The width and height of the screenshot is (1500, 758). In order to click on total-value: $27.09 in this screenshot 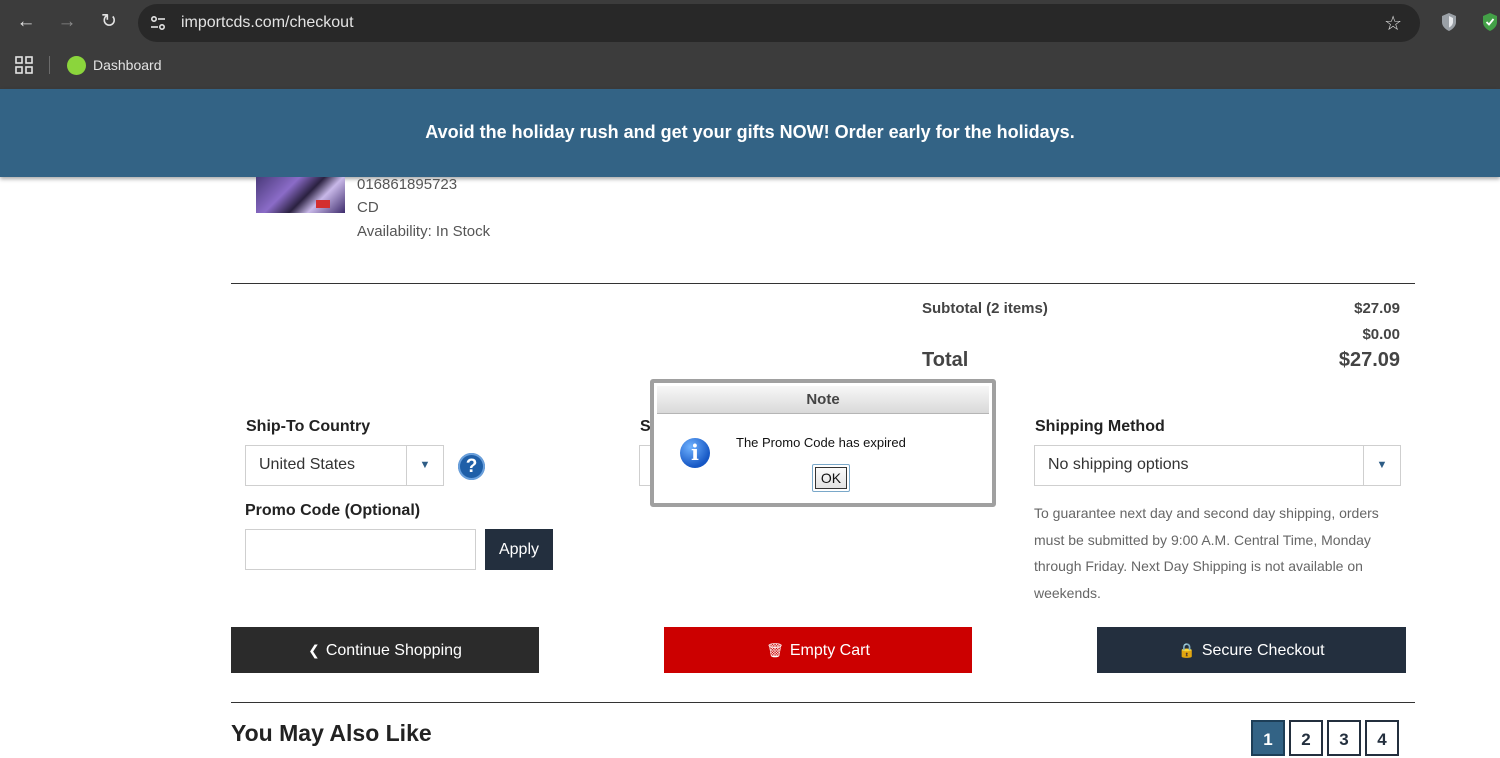, I will do `click(1369, 360)`.